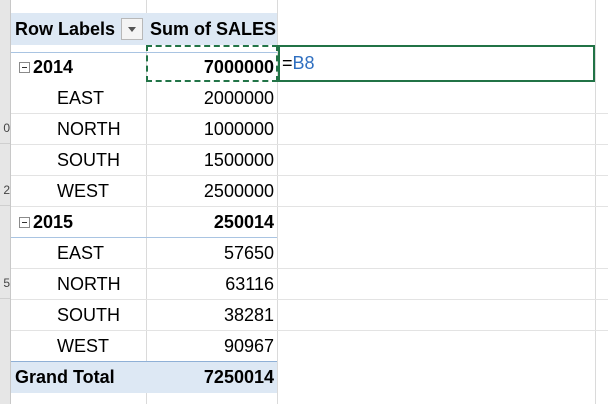  I want to click on active-edit-cell: =B8, so click(436, 63).